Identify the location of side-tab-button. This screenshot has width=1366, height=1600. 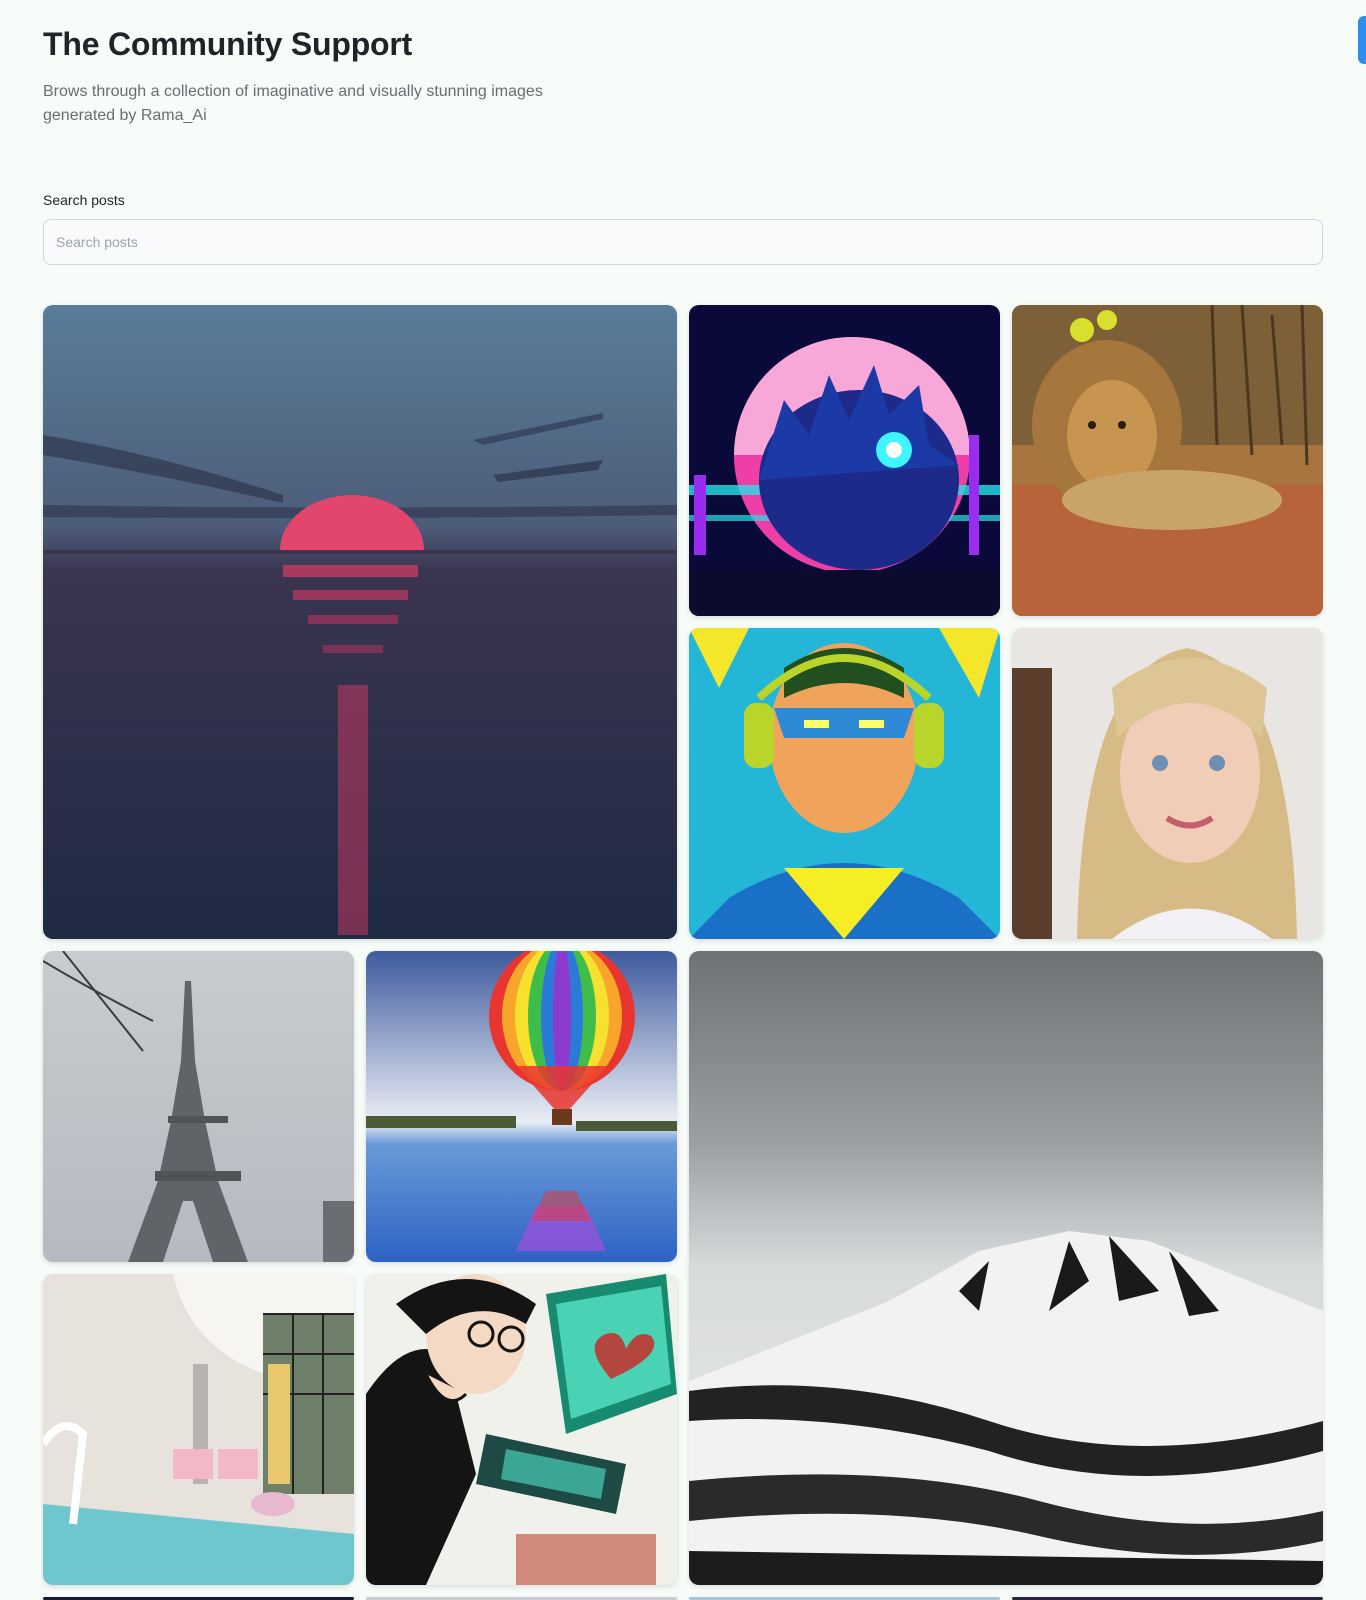
(1362, 40).